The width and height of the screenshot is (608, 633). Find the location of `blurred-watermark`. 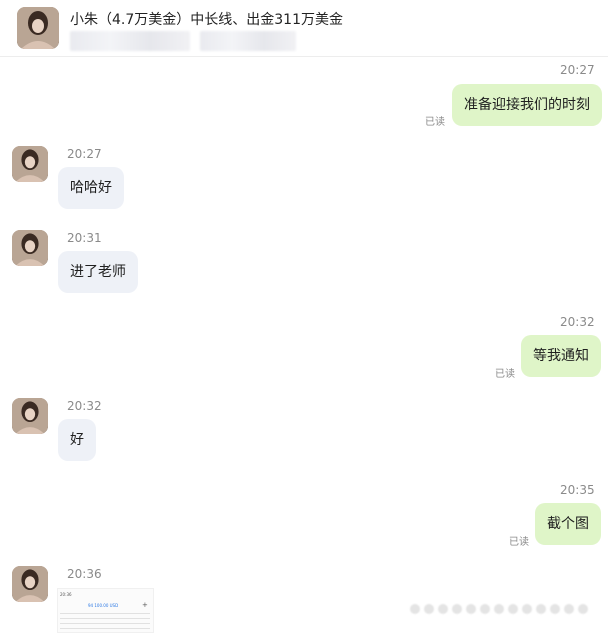

blurred-watermark is located at coordinates (505, 610).